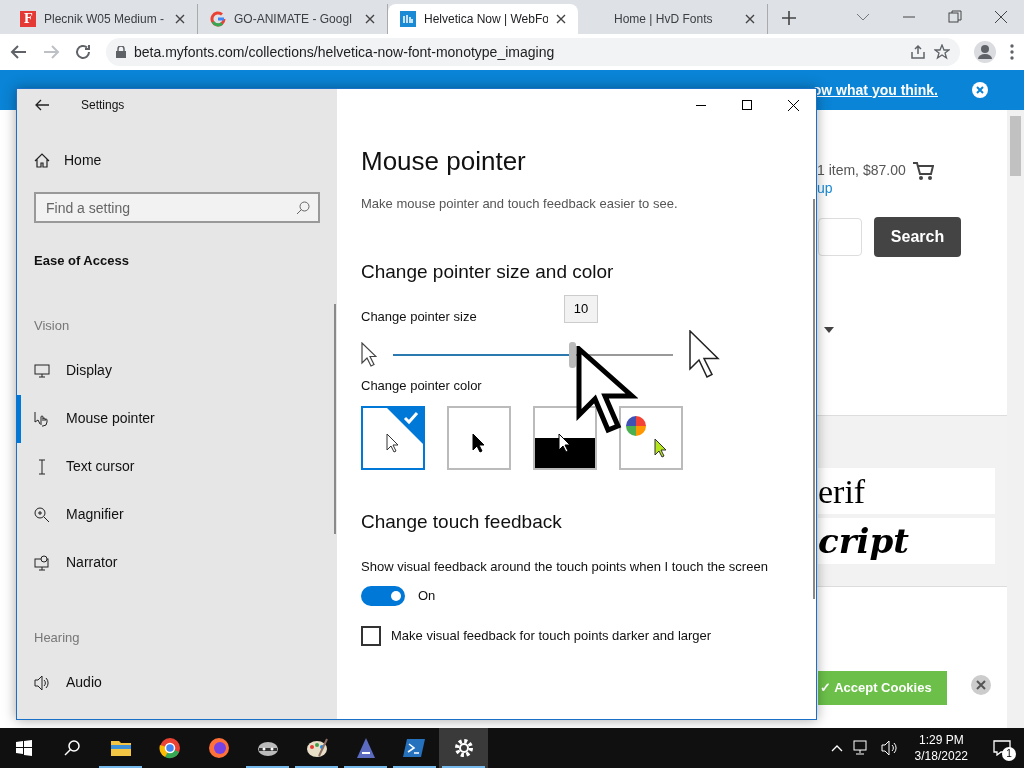  I want to click on reload-icon, so click(83, 52).